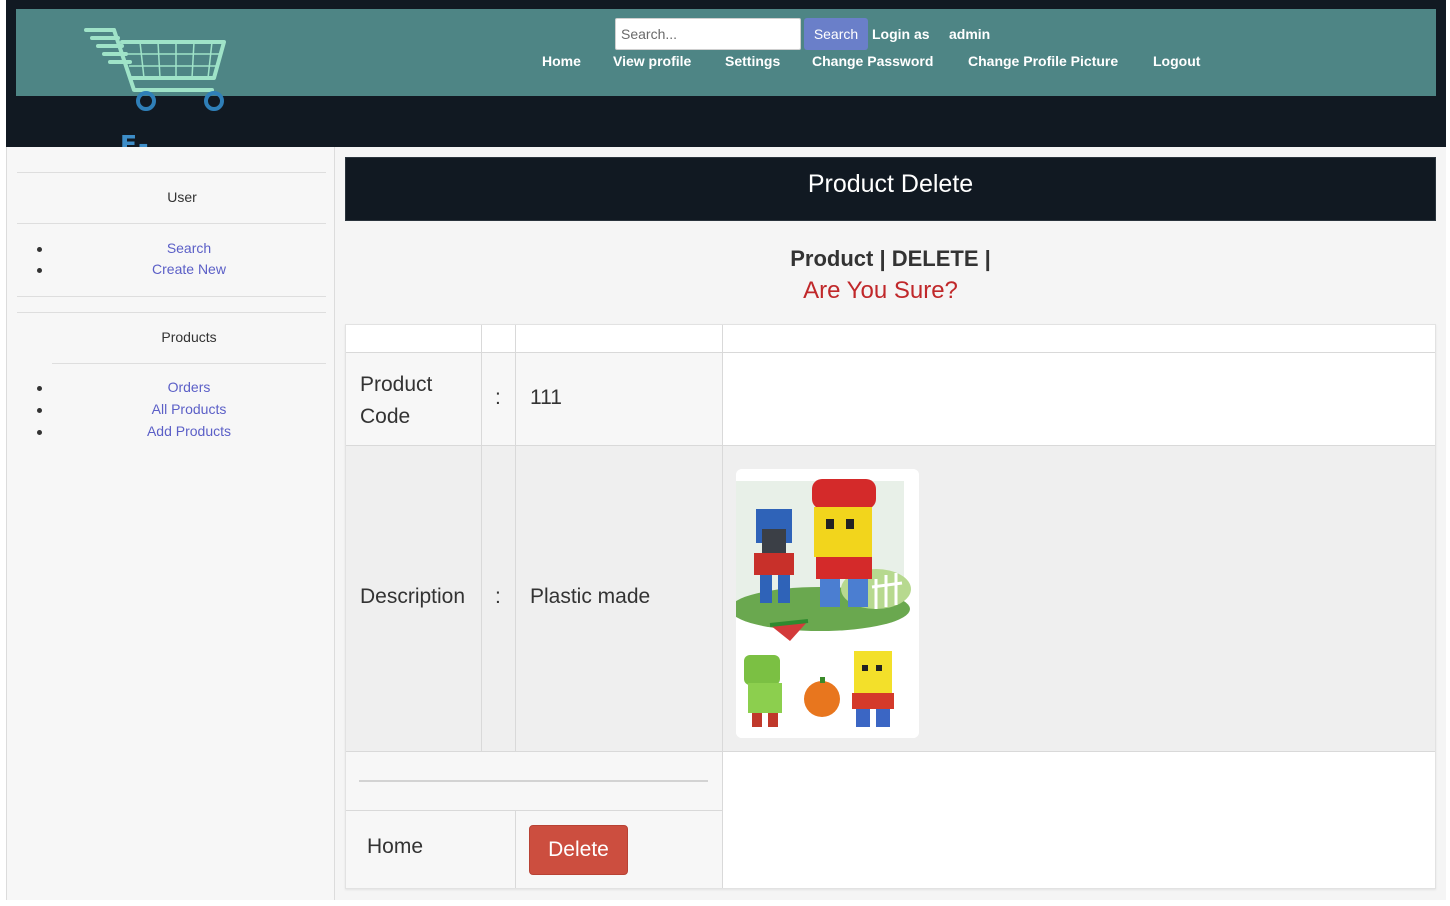  I want to click on sidebar-link-add-products: Add Products, so click(189, 431).